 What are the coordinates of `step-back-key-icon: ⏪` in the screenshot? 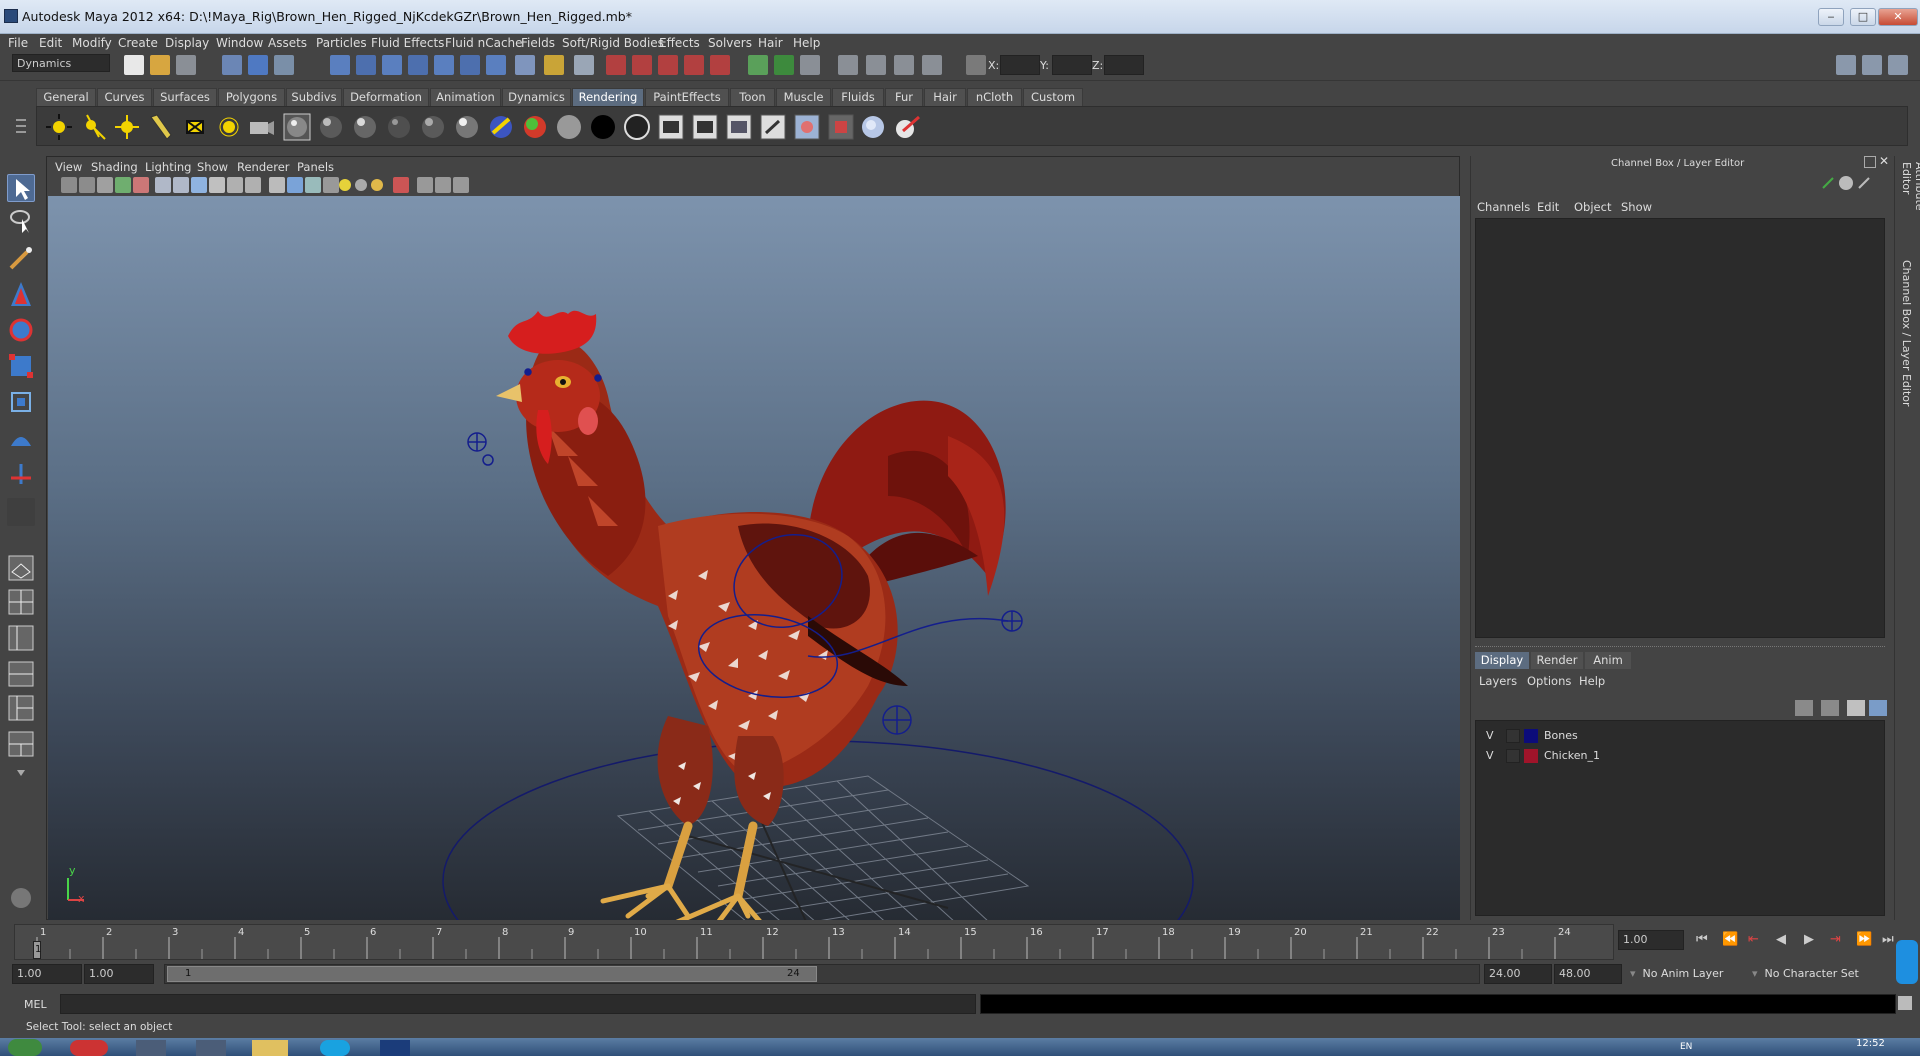 It's located at (1730, 939).